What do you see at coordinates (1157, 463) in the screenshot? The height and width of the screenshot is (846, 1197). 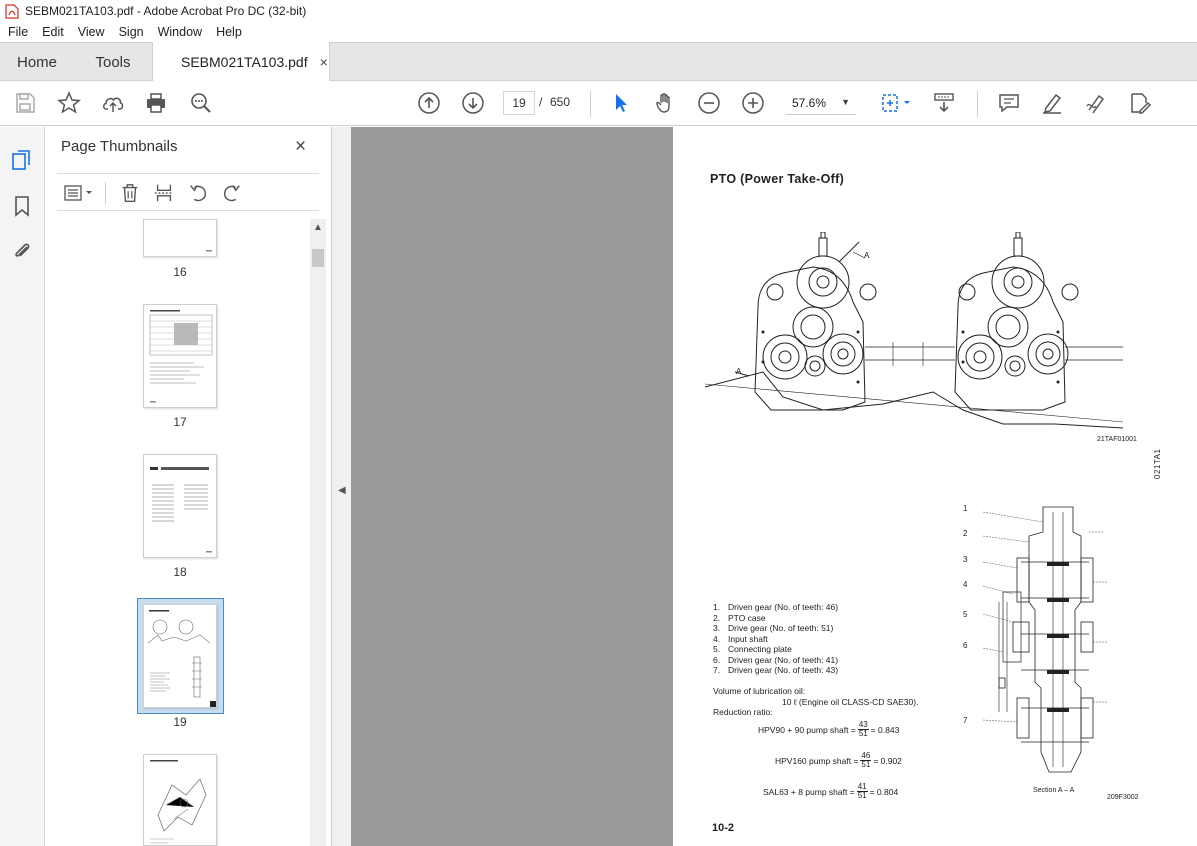 I see `side-code: 021TA1` at bounding box center [1157, 463].